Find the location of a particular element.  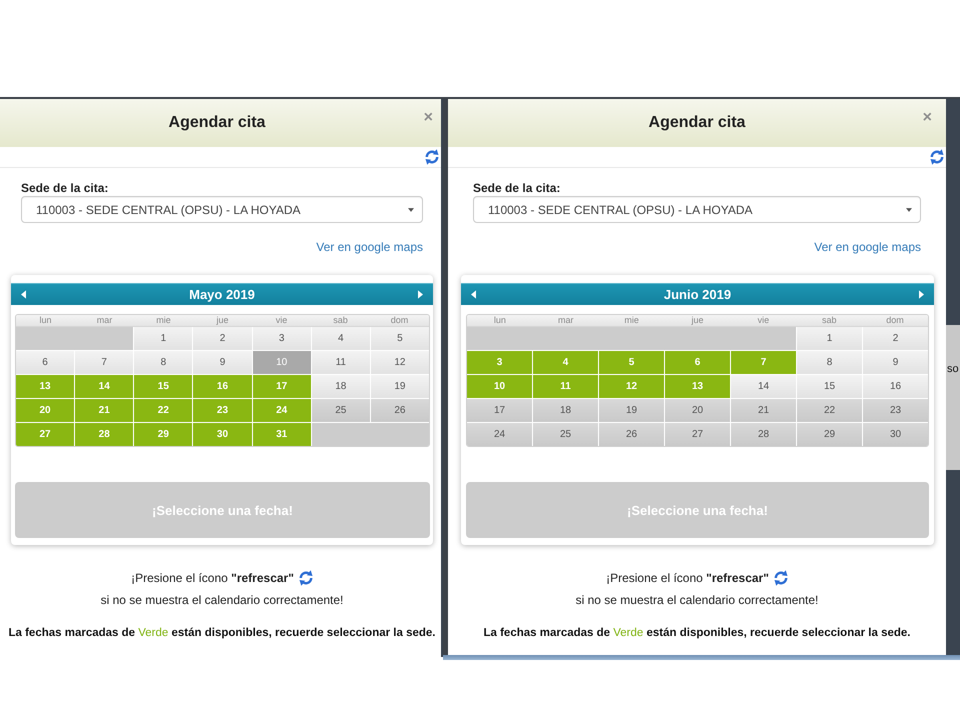

calendar-day: 8 is located at coordinates (163, 362).